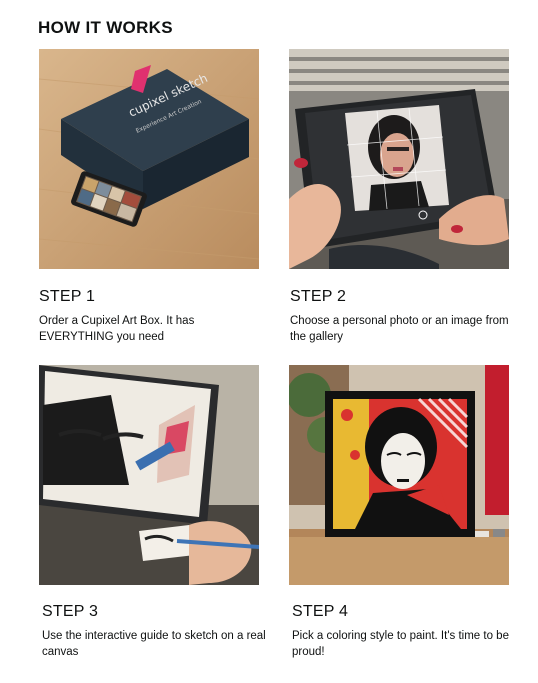 This screenshot has height=683, width=538. Describe the element at coordinates (318, 296) in the screenshot. I see `step-2-title: STEP 2` at that location.